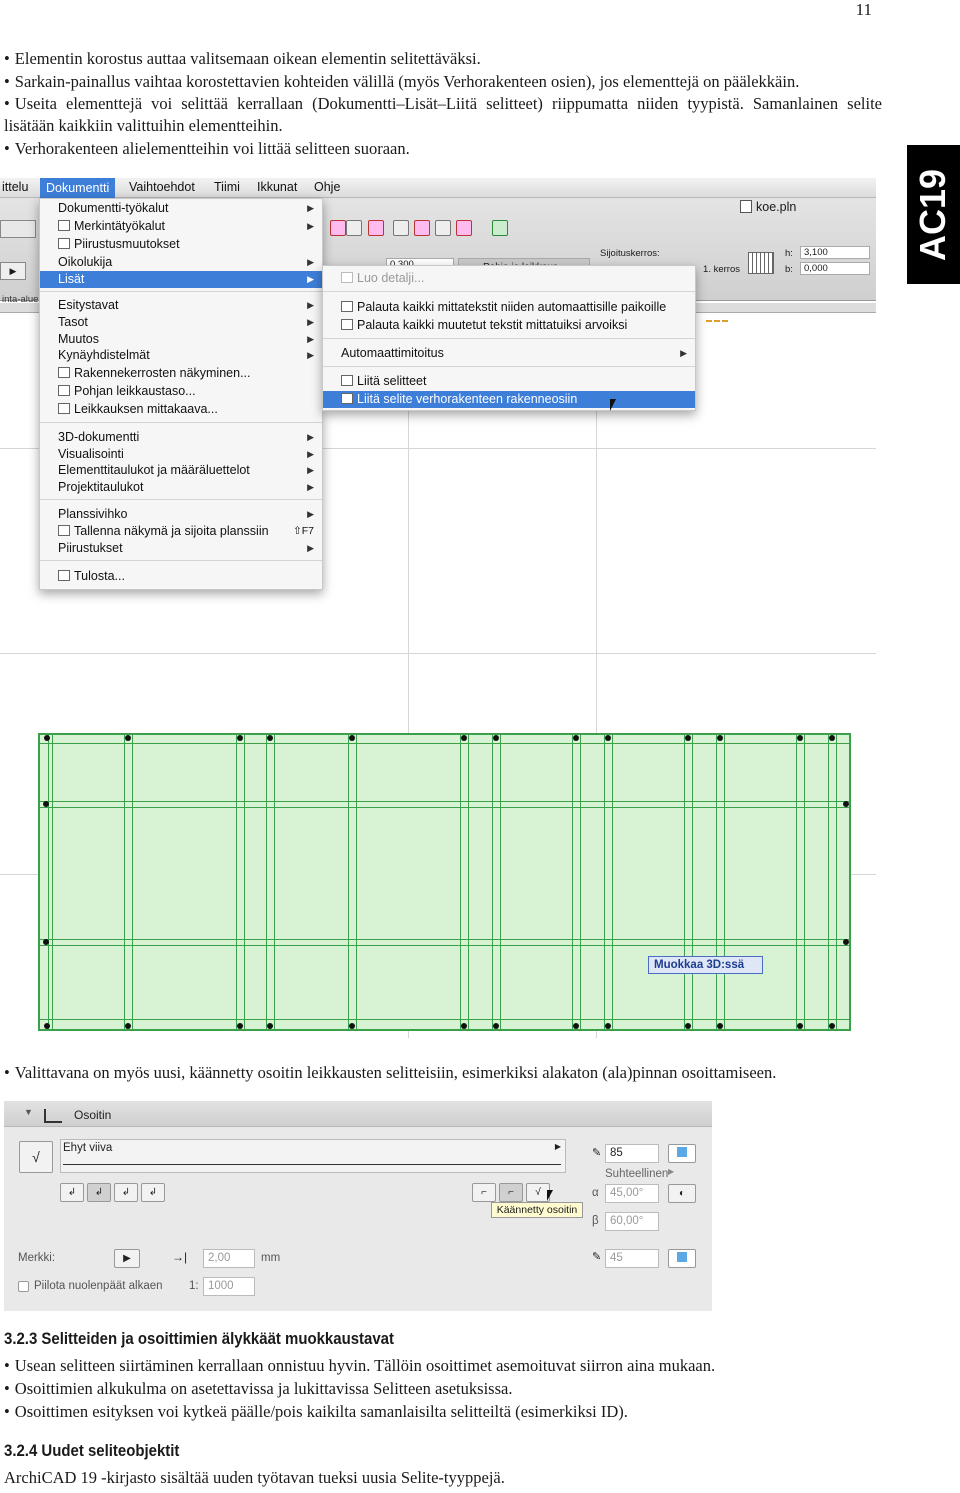 The height and width of the screenshot is (1493, 960). What do you see at coordinates (127, 1258) in the screenshot?
I see `marker-type-button: ▶` at bounding box center [127, 1258].